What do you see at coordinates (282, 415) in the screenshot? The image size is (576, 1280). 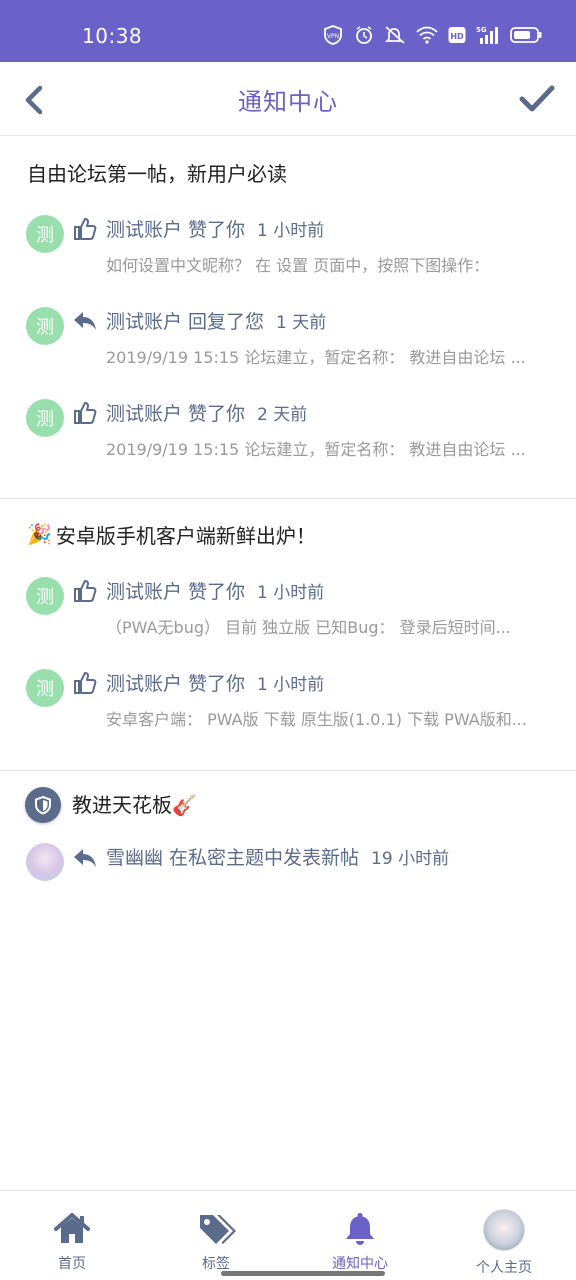 I see `notification-time: 2 天前` at bounding box center [282, 415].